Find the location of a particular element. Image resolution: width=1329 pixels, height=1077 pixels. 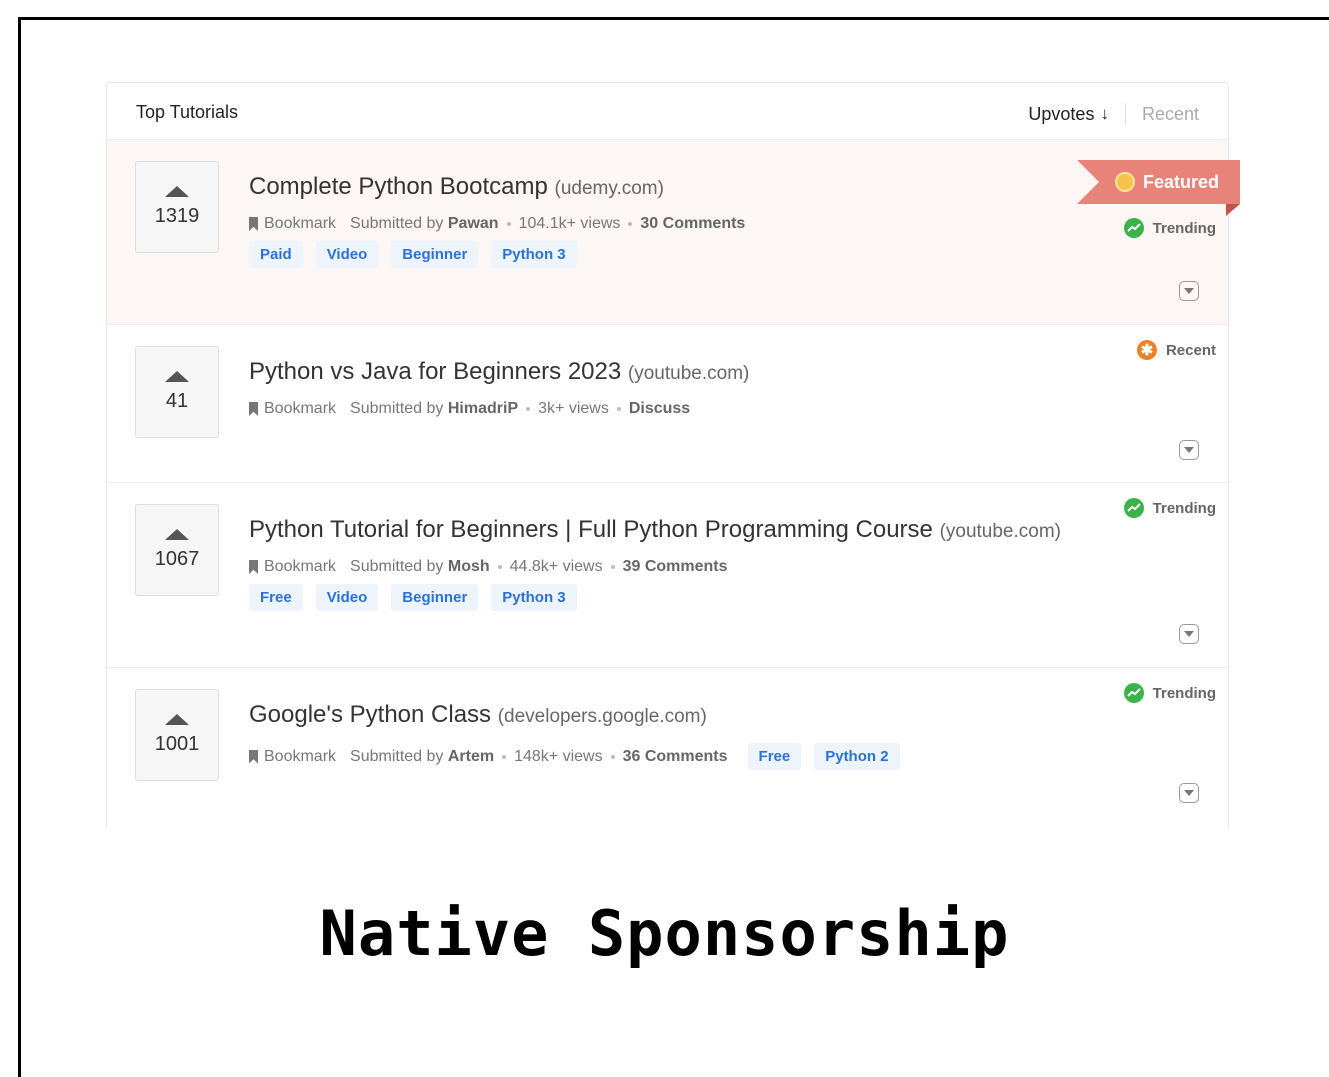

comments-link: 36 Comments is located at coordinates (675, 757).